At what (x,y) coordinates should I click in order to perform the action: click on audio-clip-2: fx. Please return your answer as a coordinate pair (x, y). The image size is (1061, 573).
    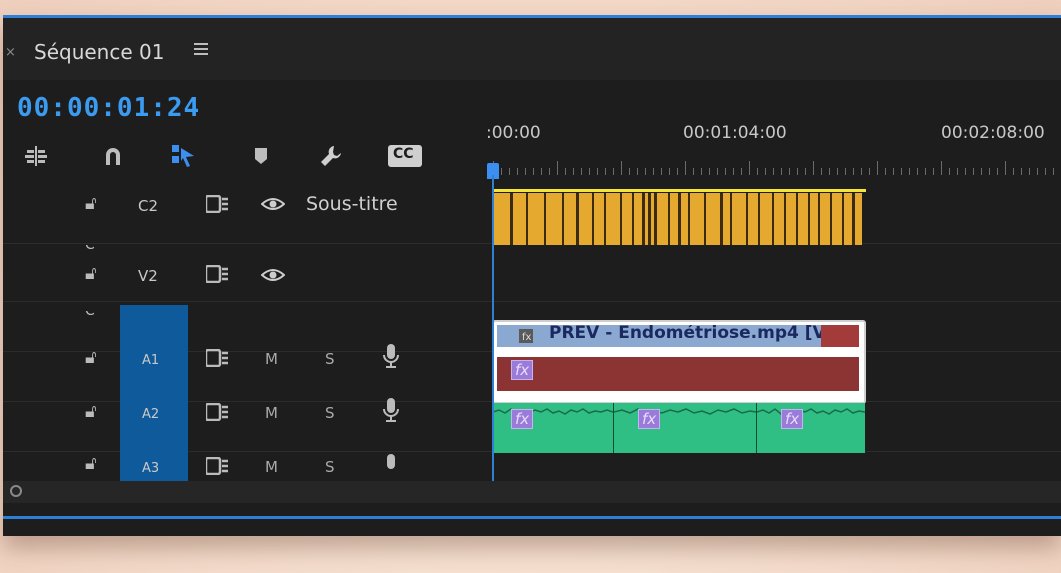
    Looking at the image, I should click on (684, 428).